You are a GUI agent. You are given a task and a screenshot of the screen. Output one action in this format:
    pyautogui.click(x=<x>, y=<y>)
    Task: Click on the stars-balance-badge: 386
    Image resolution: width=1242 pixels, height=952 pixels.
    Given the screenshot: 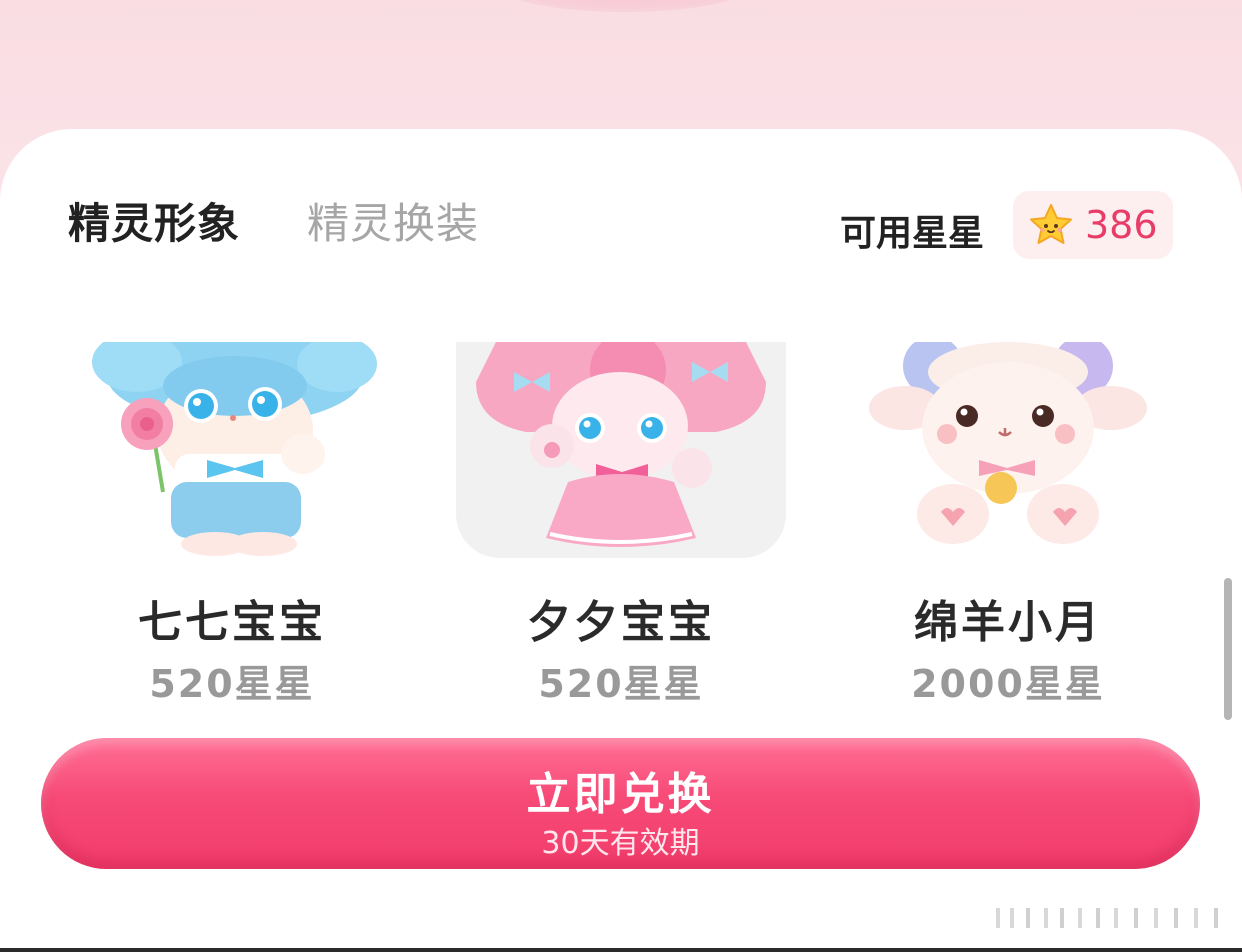 What is the action you would take?
    pyautogui.click(x=1093, y=225)
    